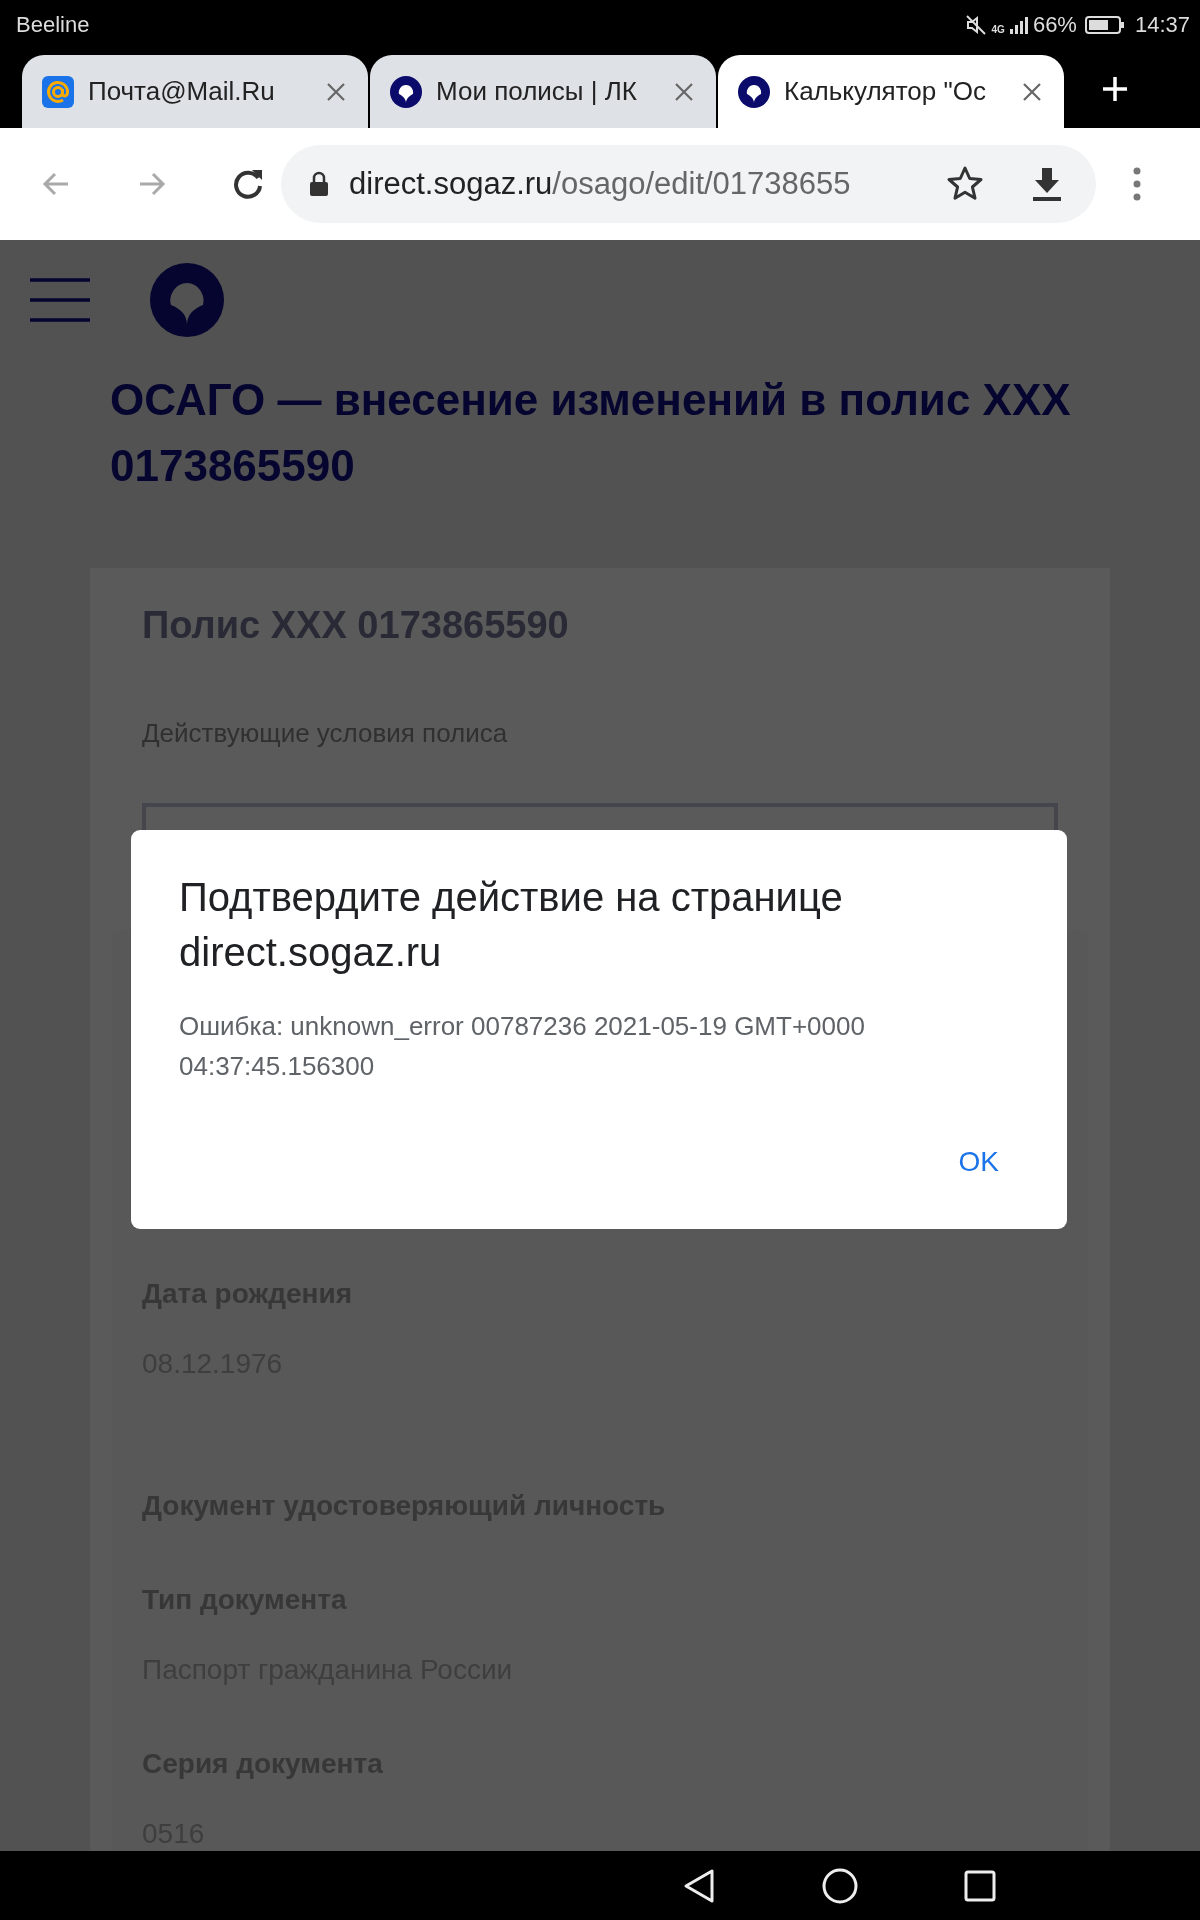 Image resolution: width=1200 pixels, height=1920 pixels. What do you see at coordinates (978, 1162) in the screenshot?
I see `ok-button: OK` at bounding box center [978, 1162].